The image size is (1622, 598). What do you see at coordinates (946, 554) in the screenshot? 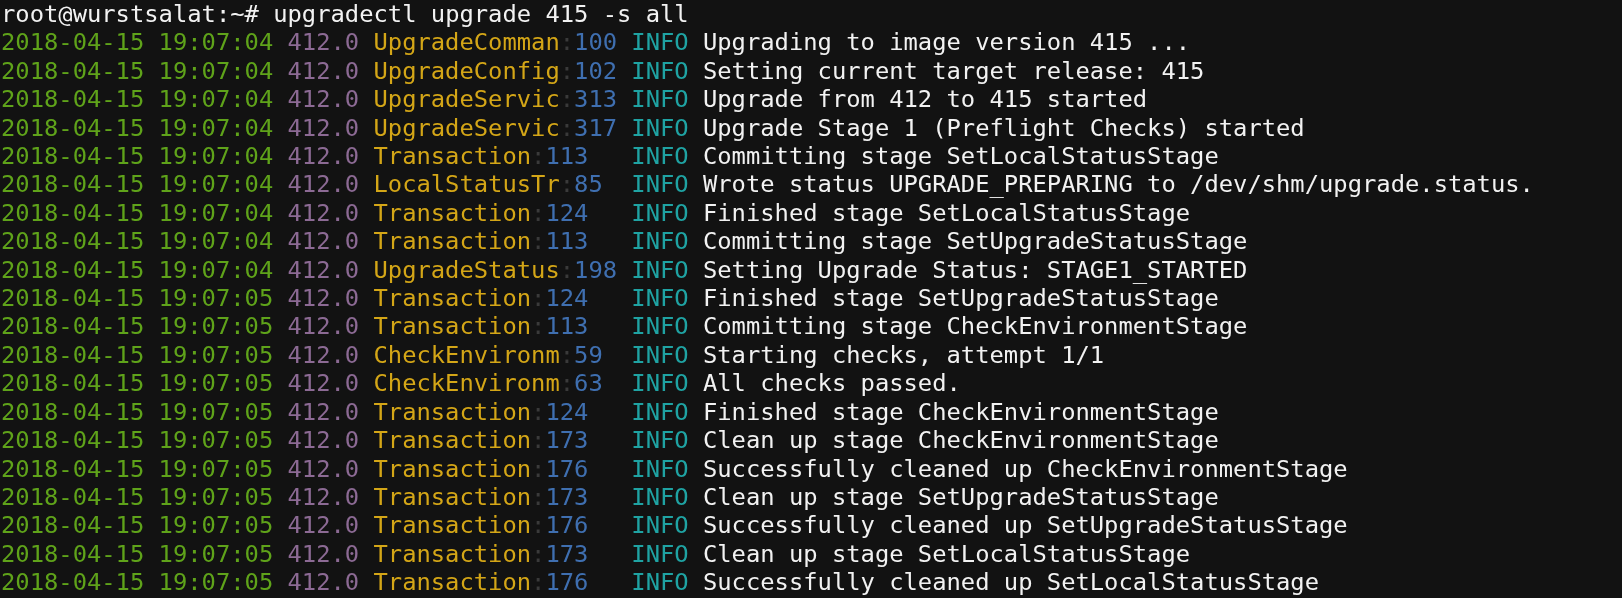
I see `message-text: Clean up stage SetLocalStatusStage` at bounding box center [946, 554].